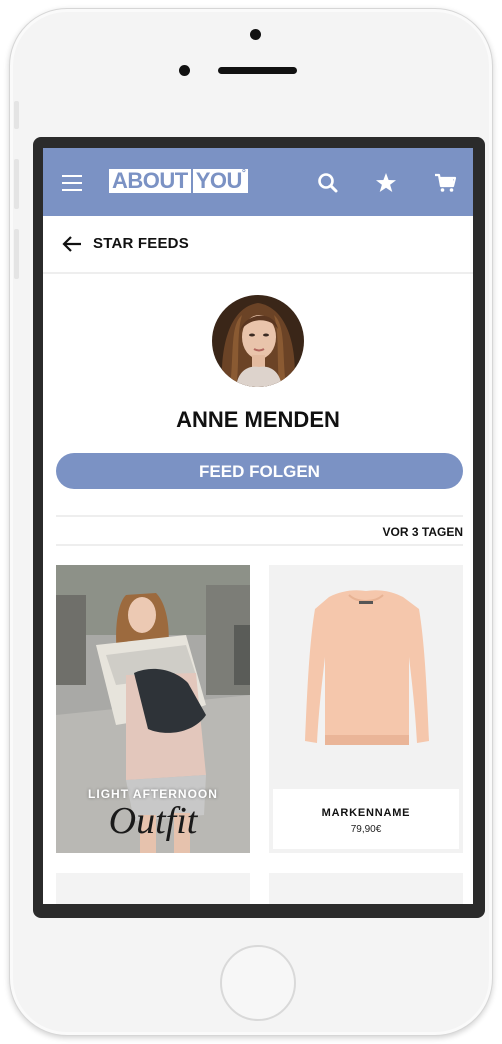  What do you see at coordinates (184, 70) in the screenshot?
I see `proximity-sensor` at bounding box center [184, 70].